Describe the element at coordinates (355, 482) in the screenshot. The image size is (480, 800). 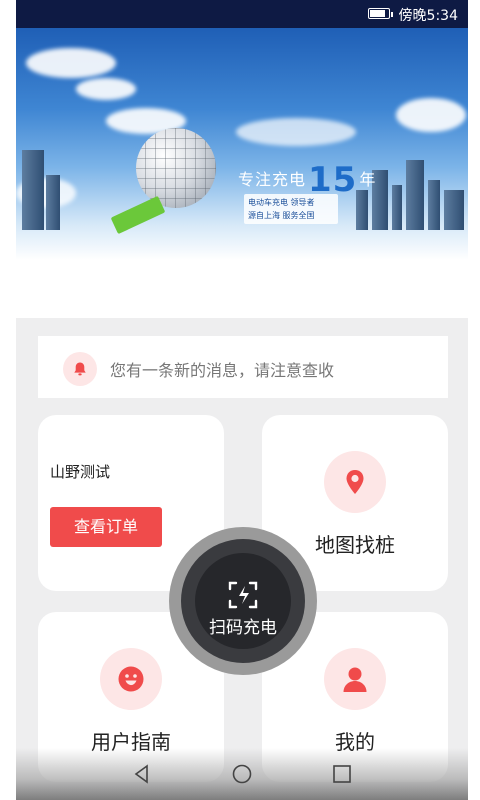
I see `location-pin-icon` at that location.